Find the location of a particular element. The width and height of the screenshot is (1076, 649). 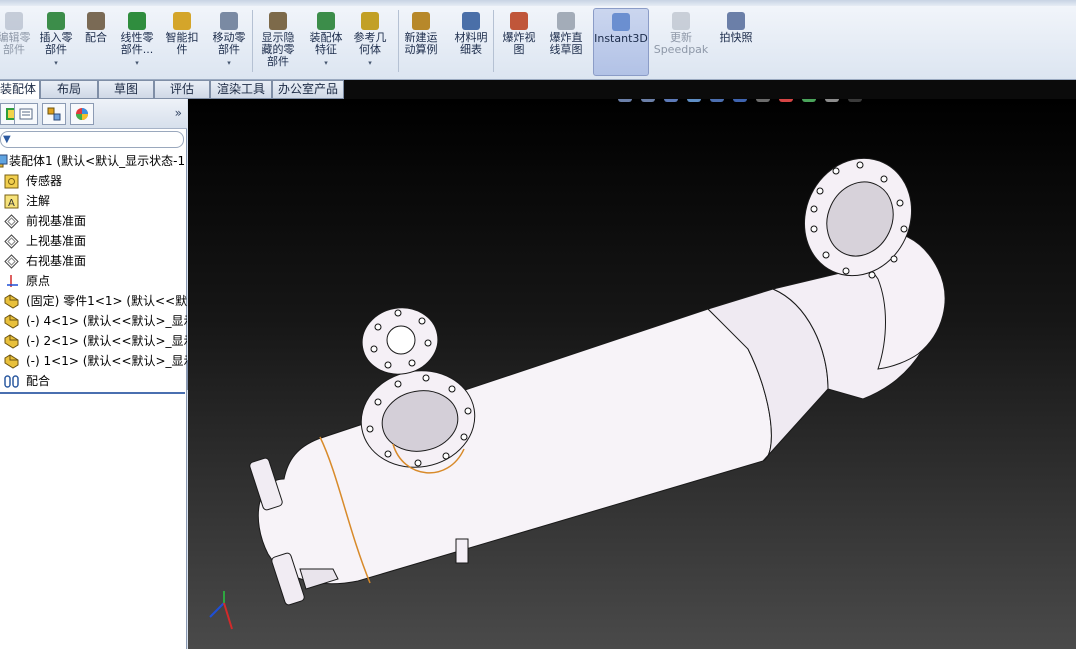

assembly-features-button: 装配体 特征 ▾ is located at coordinates (326, 42).